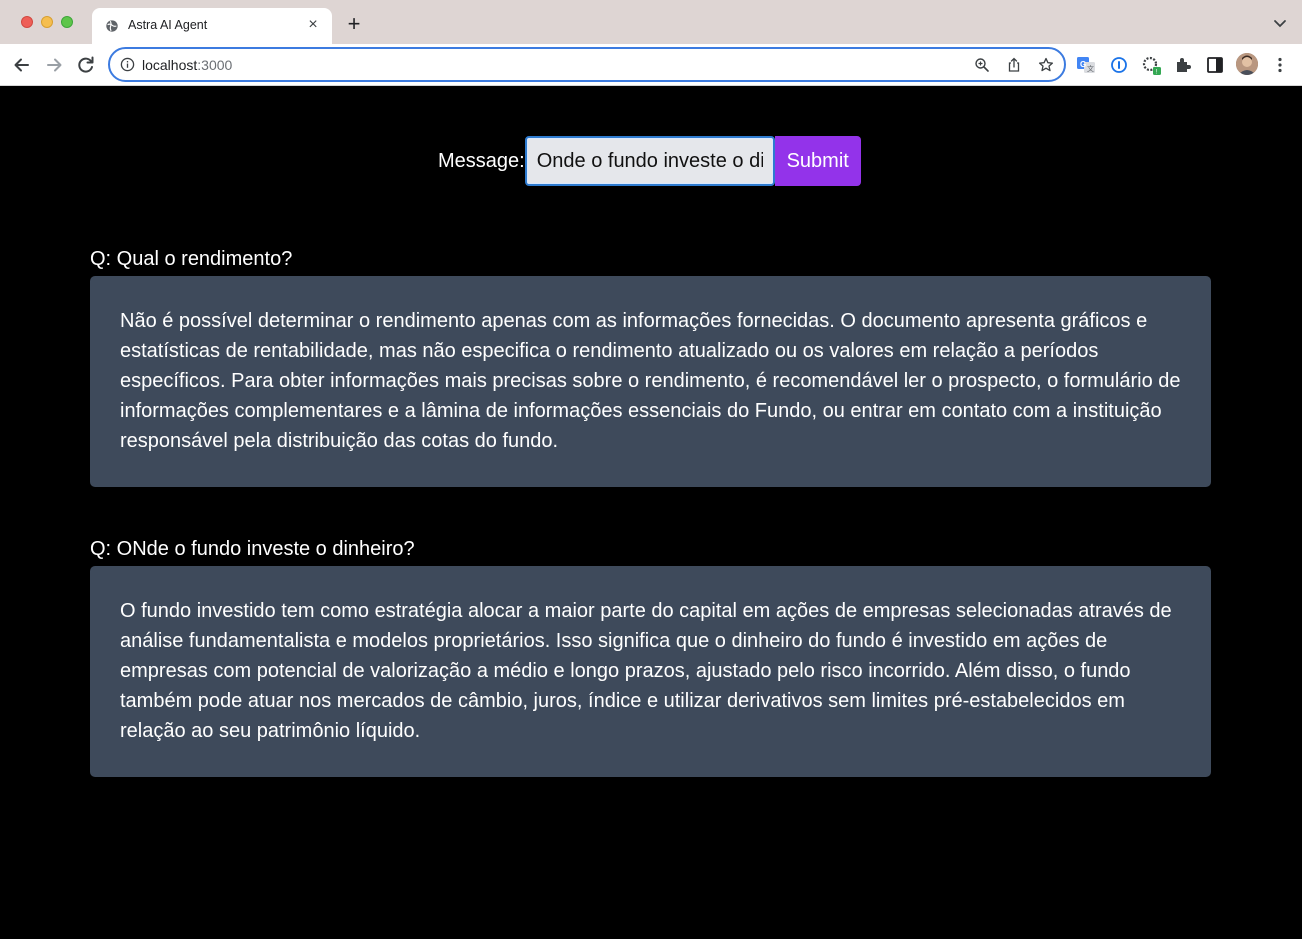 The height and width of the screenshot is (939, 1302). Describe the element at coordinates (1014, 65) in the screenshot. I see `share-icon` at that location.